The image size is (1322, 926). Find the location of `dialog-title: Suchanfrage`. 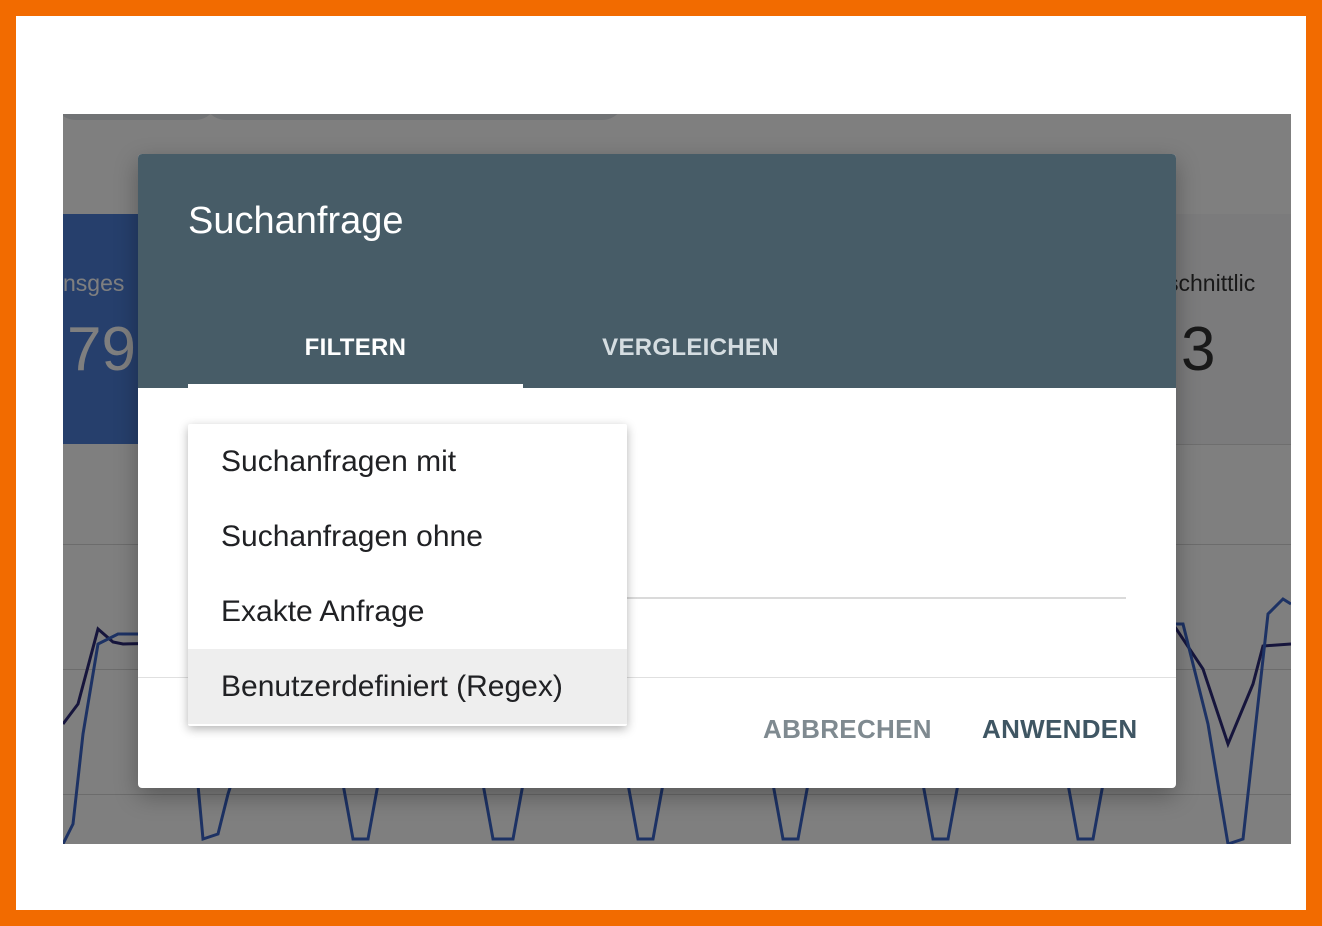

dialog-title: Suchanfrage is located at coordinates (296, 221).